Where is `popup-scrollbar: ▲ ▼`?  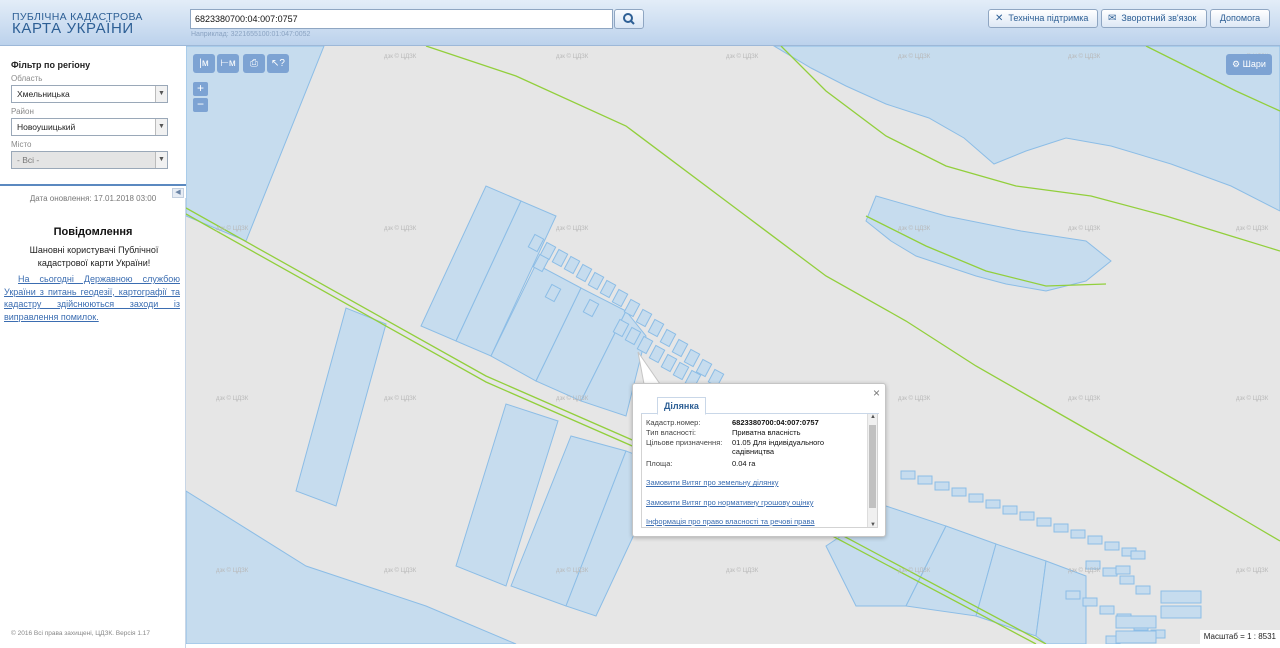 popup-scrollbar: ▲ ▼ is located at coordinates (872, 470).